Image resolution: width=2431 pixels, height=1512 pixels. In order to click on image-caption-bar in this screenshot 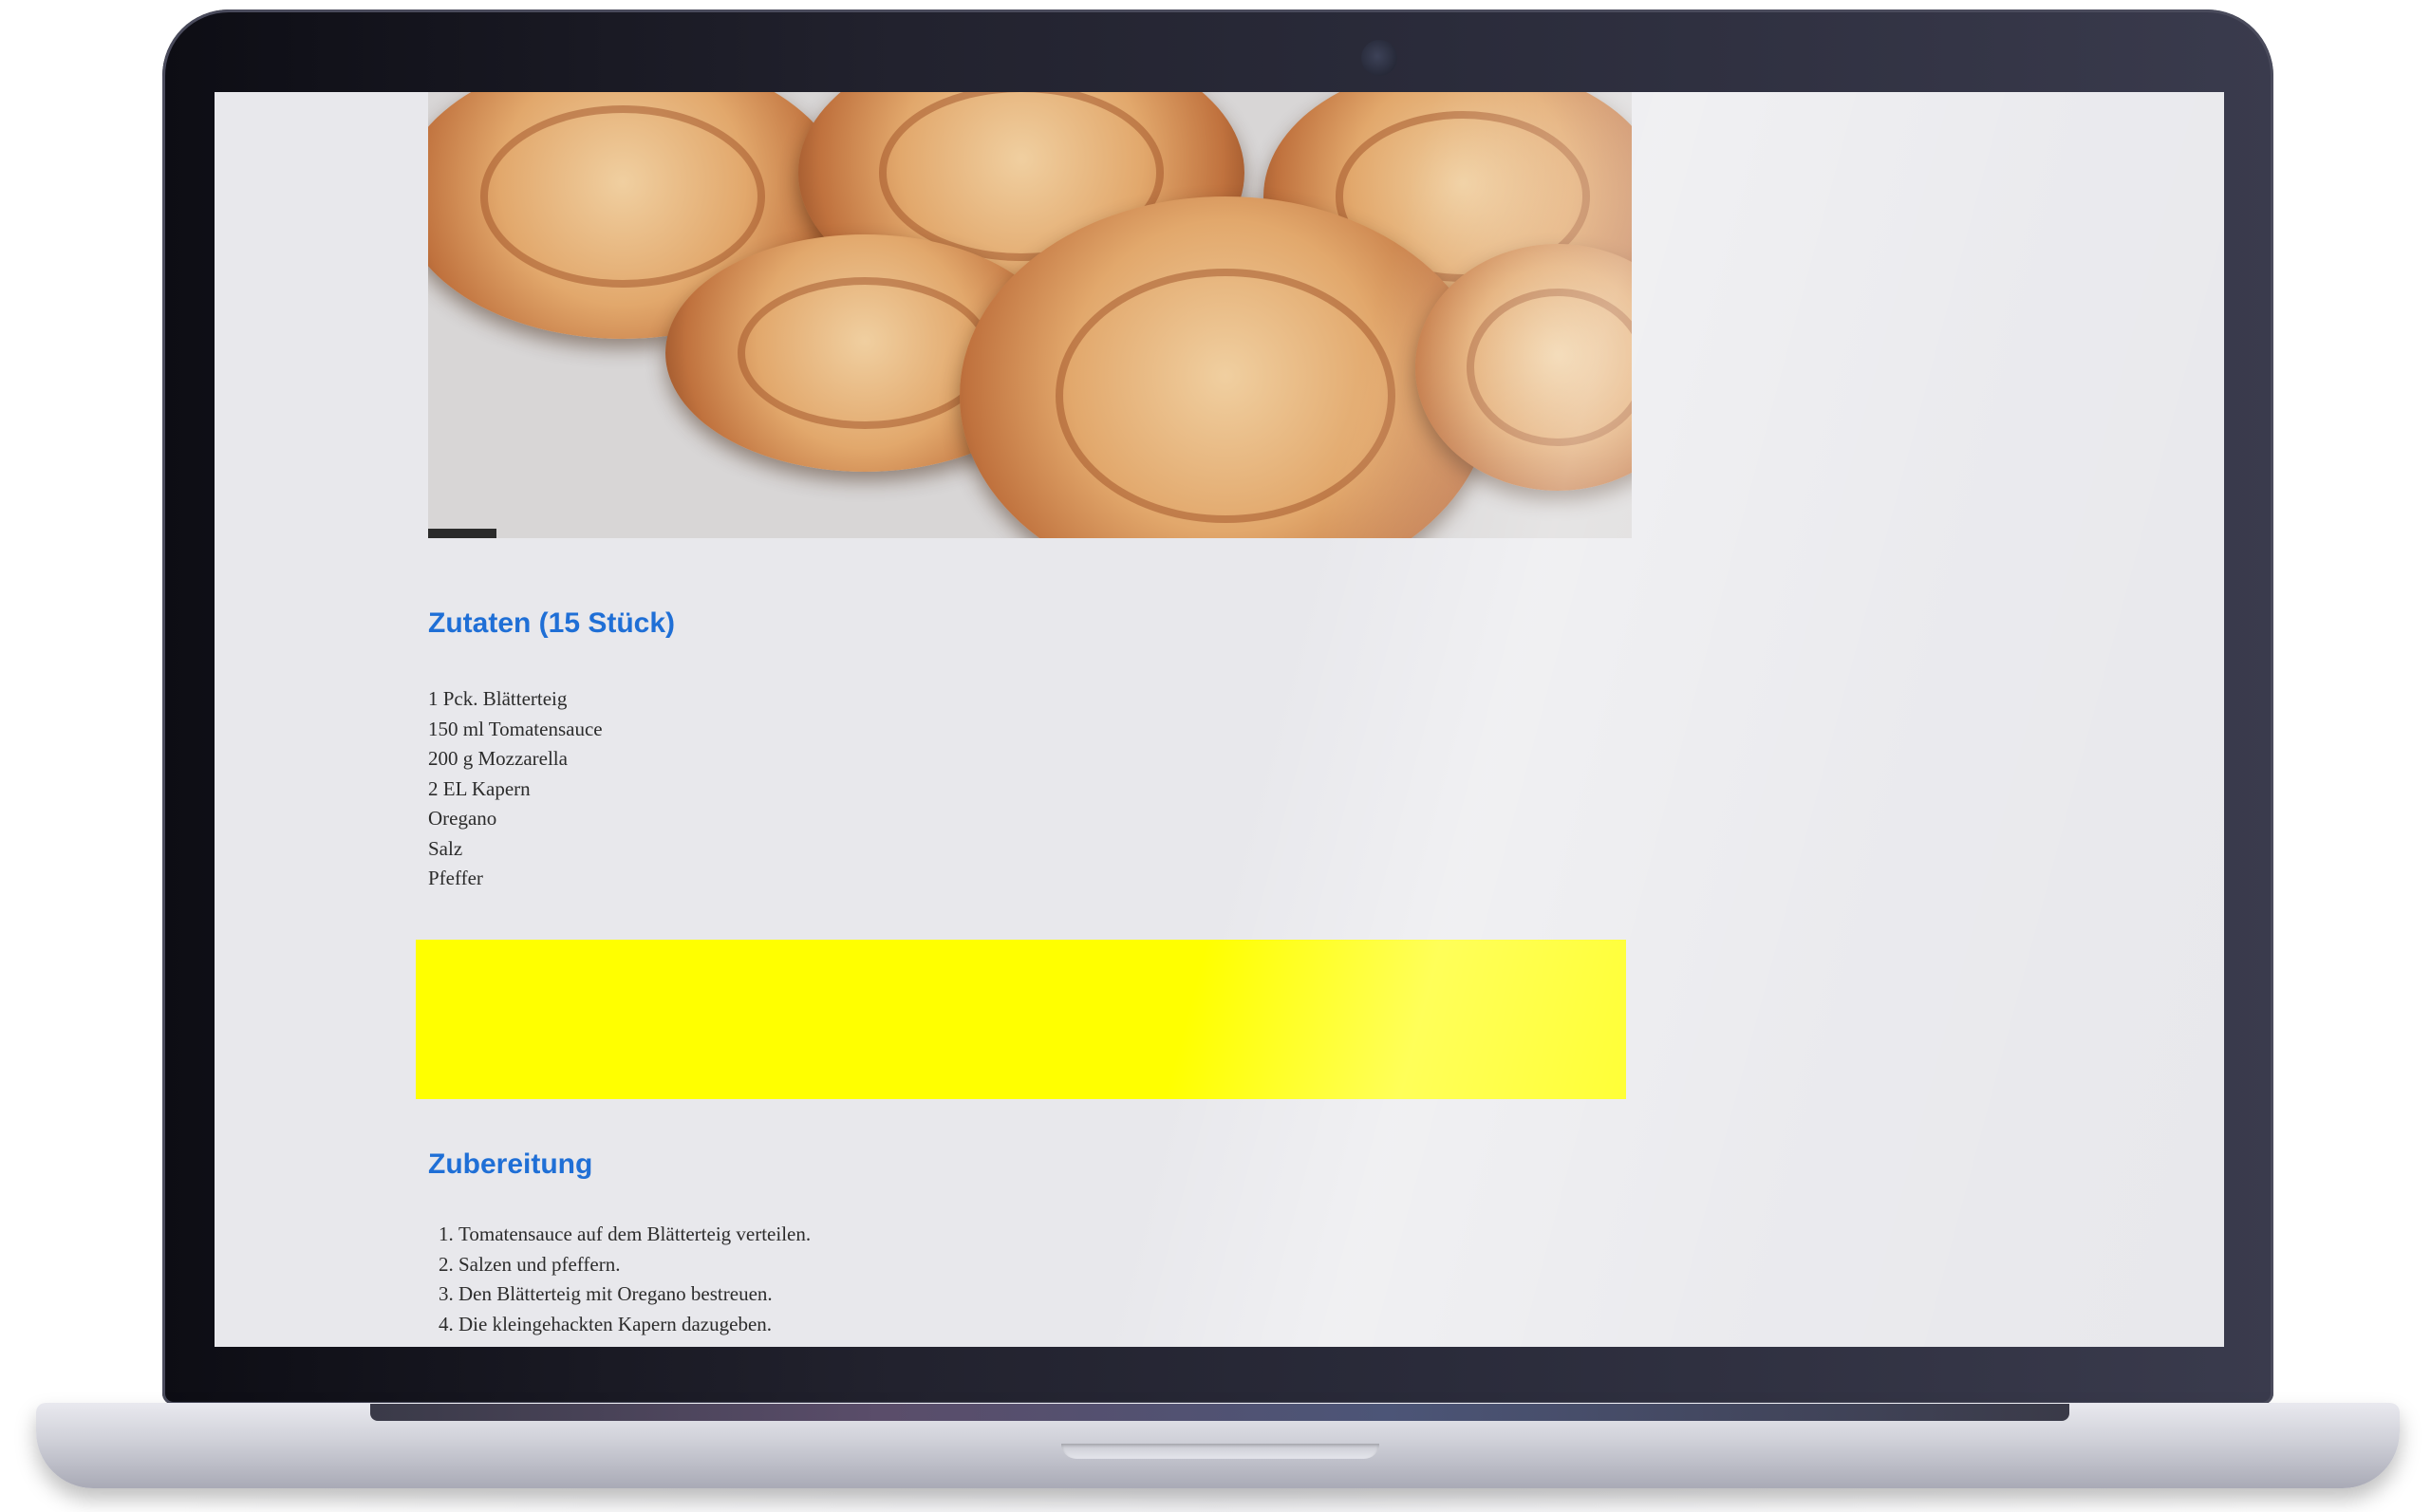, I will do `click(462, 533)`.